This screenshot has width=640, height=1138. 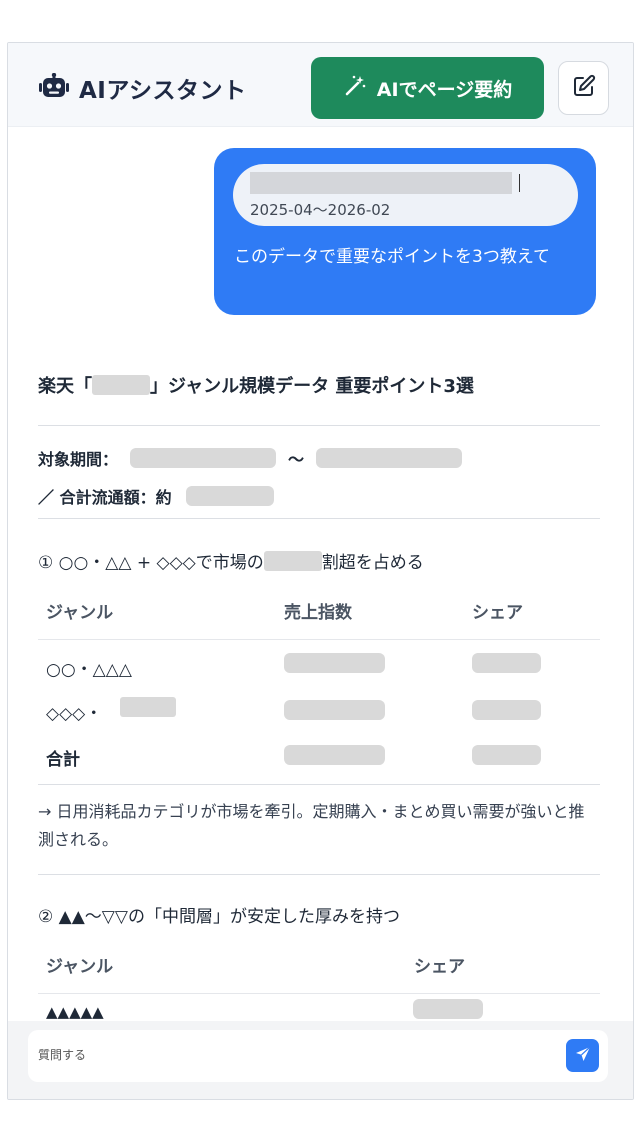 I want to click on robot-icon, so click(x=54, y=87).